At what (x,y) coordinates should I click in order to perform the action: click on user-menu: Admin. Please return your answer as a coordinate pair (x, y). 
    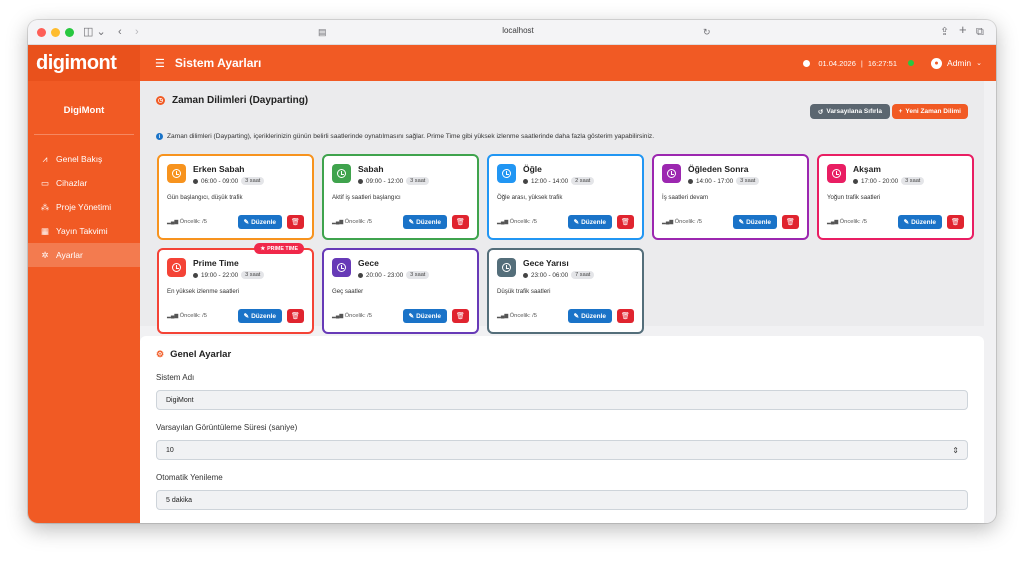
    Looking at the image, I should click on (959, 63).